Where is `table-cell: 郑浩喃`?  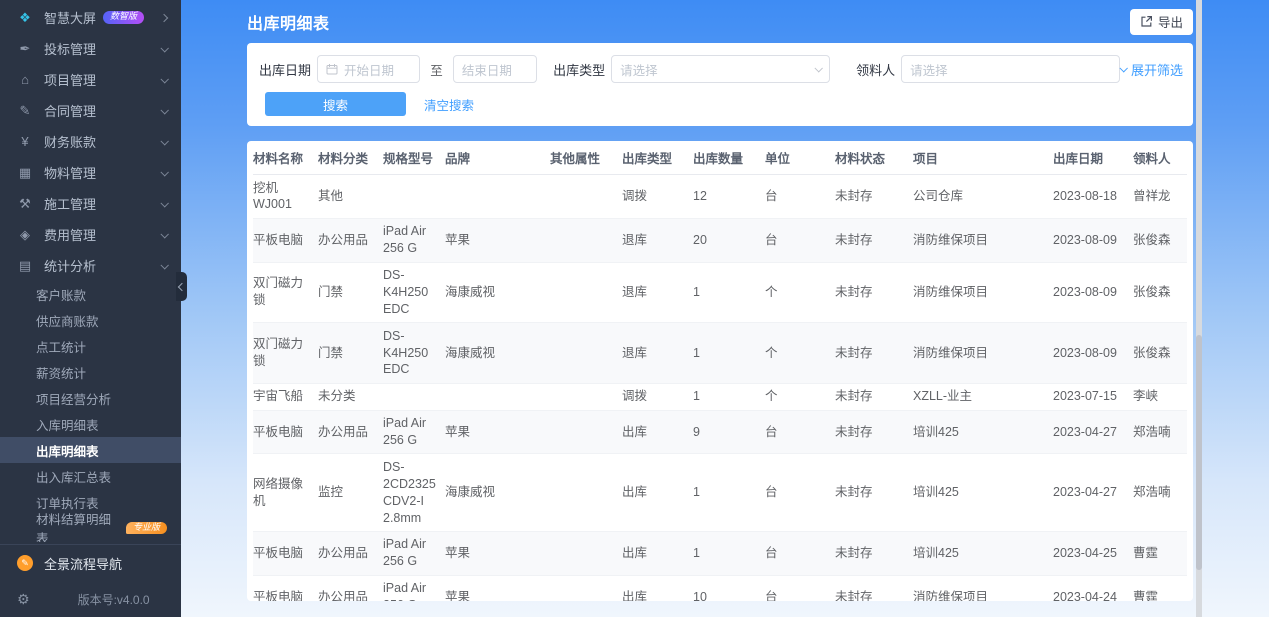 table-cell: 郑浩喃 is located at coordinates (1160, 492).